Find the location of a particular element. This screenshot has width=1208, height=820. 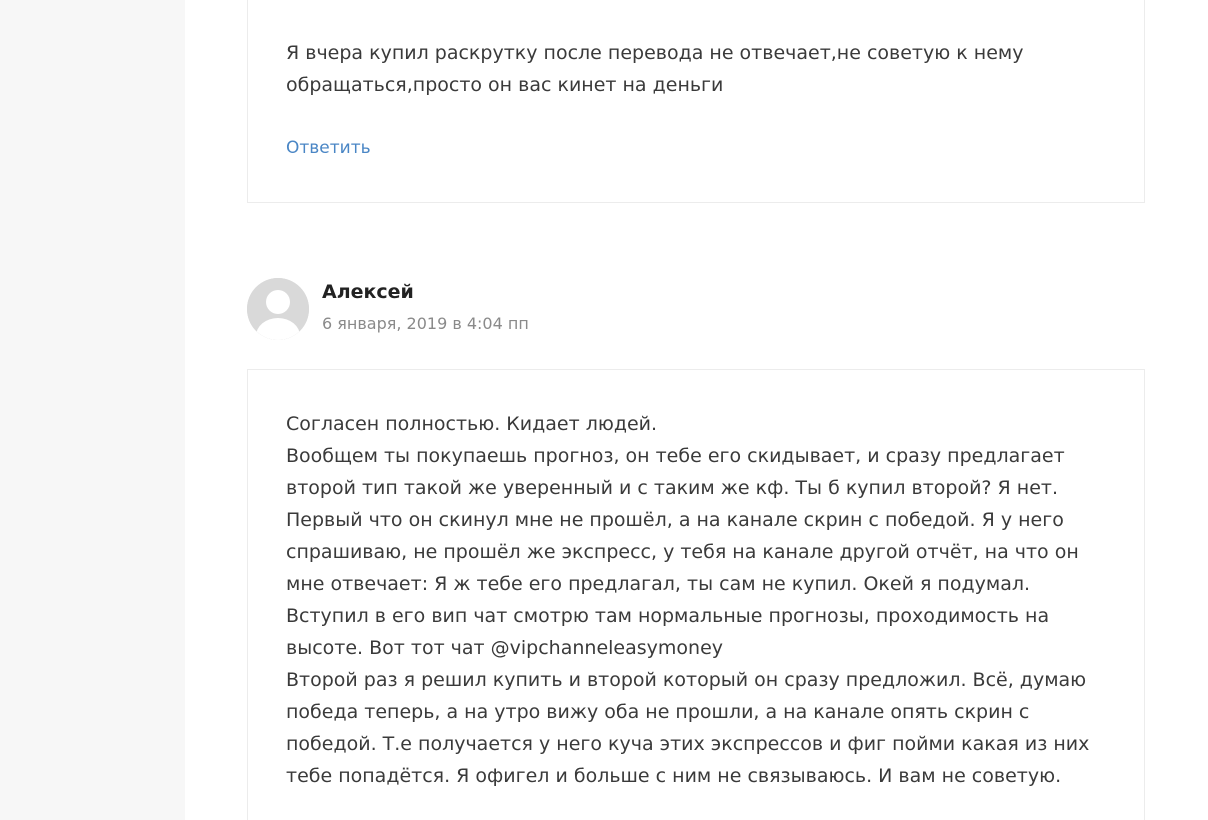

comment-date-link: 6 января, 2019 в 4:04 пп is located at coordinates (425, 323).